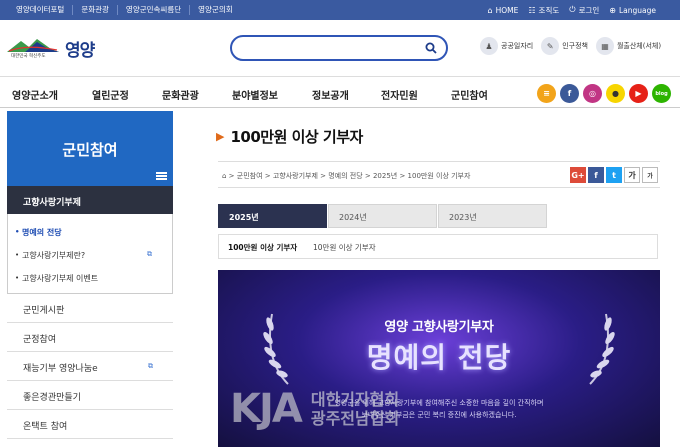  Describe the element at coordinates (578, 175) in the screenshot. I see `google-plus-icon: G+` at that location.